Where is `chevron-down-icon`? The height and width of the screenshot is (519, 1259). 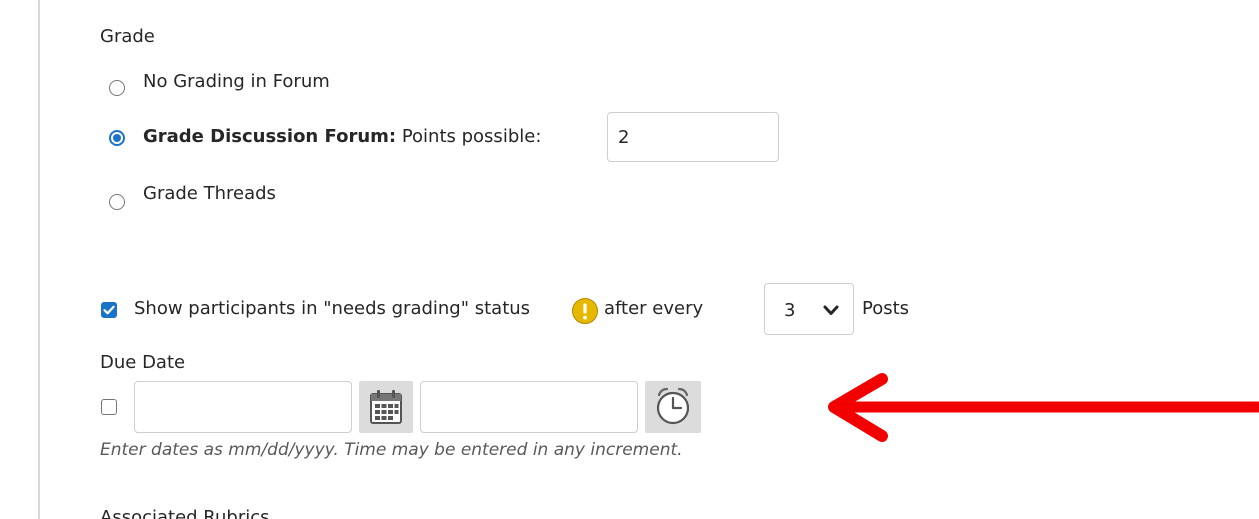
chevron-down-icon is located at coordinates (831, 310).